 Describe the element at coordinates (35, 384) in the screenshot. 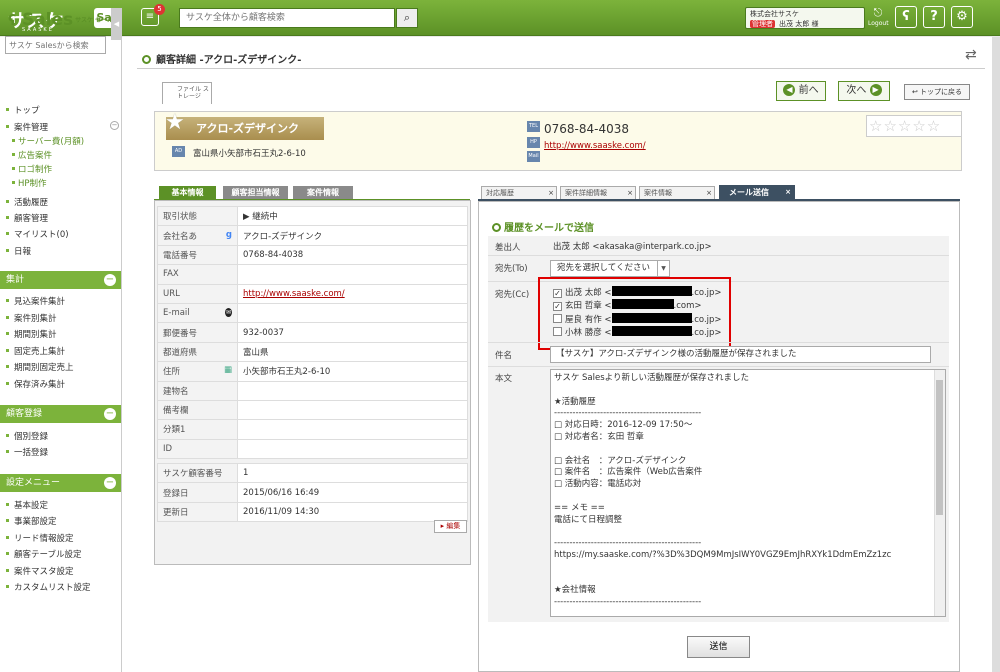

I see `sidebar-item-summary: 保存済み集計` at that location.